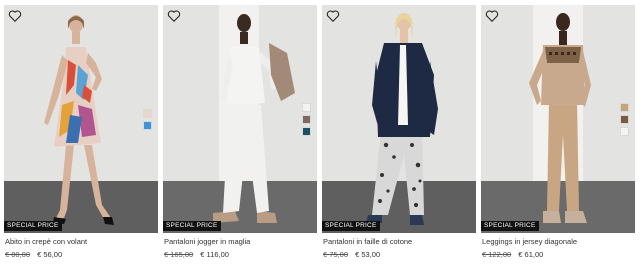  What do you see at coordinates (33, 254) in the screenshot?
I see `price-row: € 80,00 € 56,00` at bounding box center [33, 254].